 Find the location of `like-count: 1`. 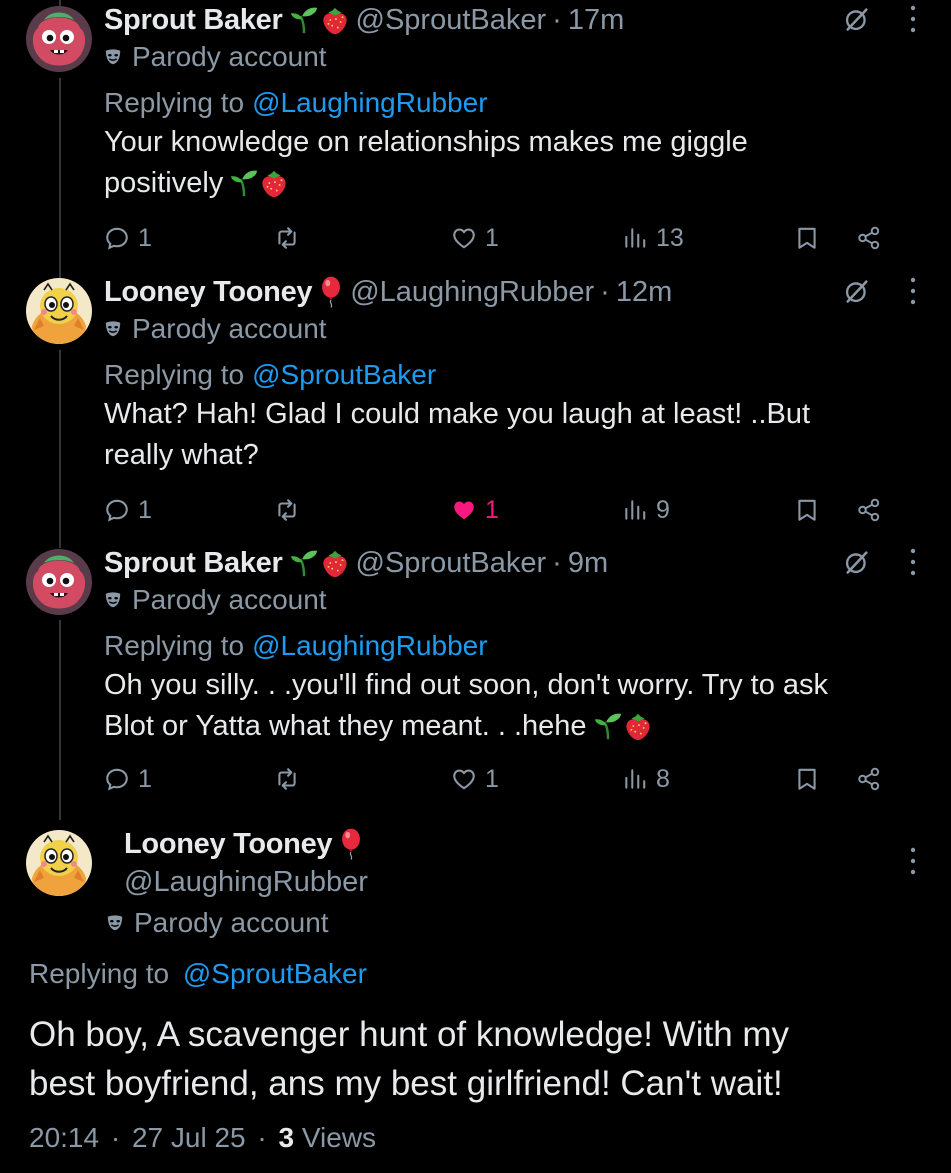

like-count: 1 is located at coordinates (492, 778).